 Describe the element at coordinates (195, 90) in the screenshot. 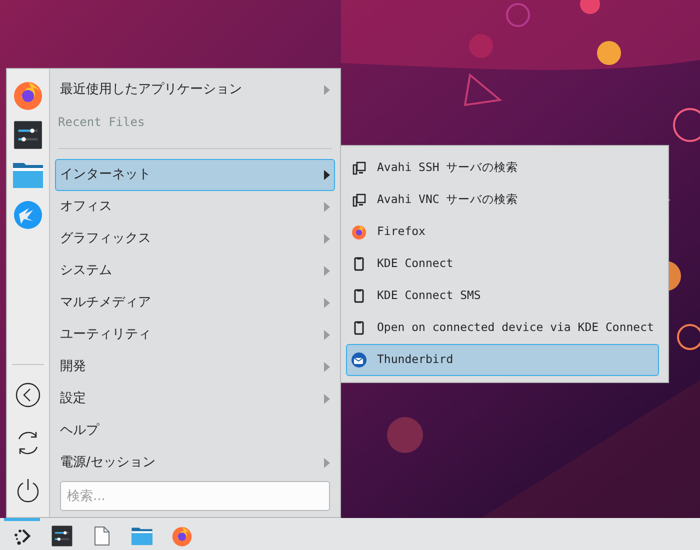

I see `menu-item: 最近使用したアプリケーション` at that location.